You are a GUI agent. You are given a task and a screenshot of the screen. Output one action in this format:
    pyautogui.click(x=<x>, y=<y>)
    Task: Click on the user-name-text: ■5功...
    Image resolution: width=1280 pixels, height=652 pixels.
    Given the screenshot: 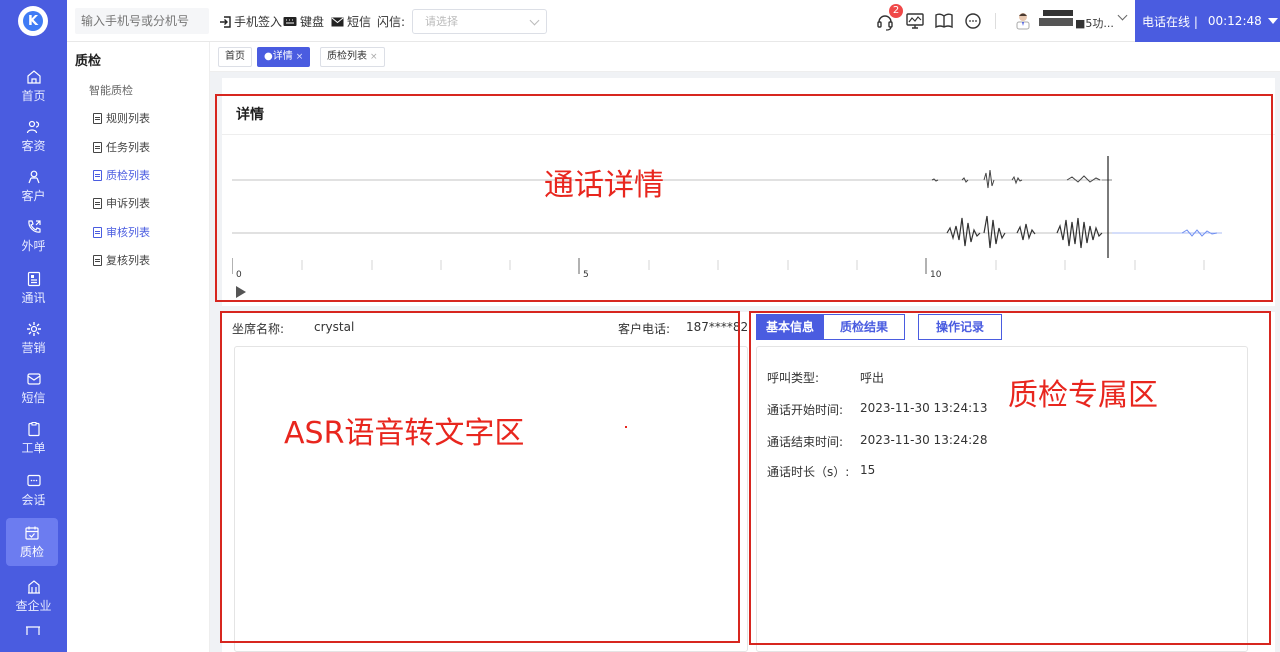 What is the action you would take?
    pyautogui.click(x=1094, y=23)
    